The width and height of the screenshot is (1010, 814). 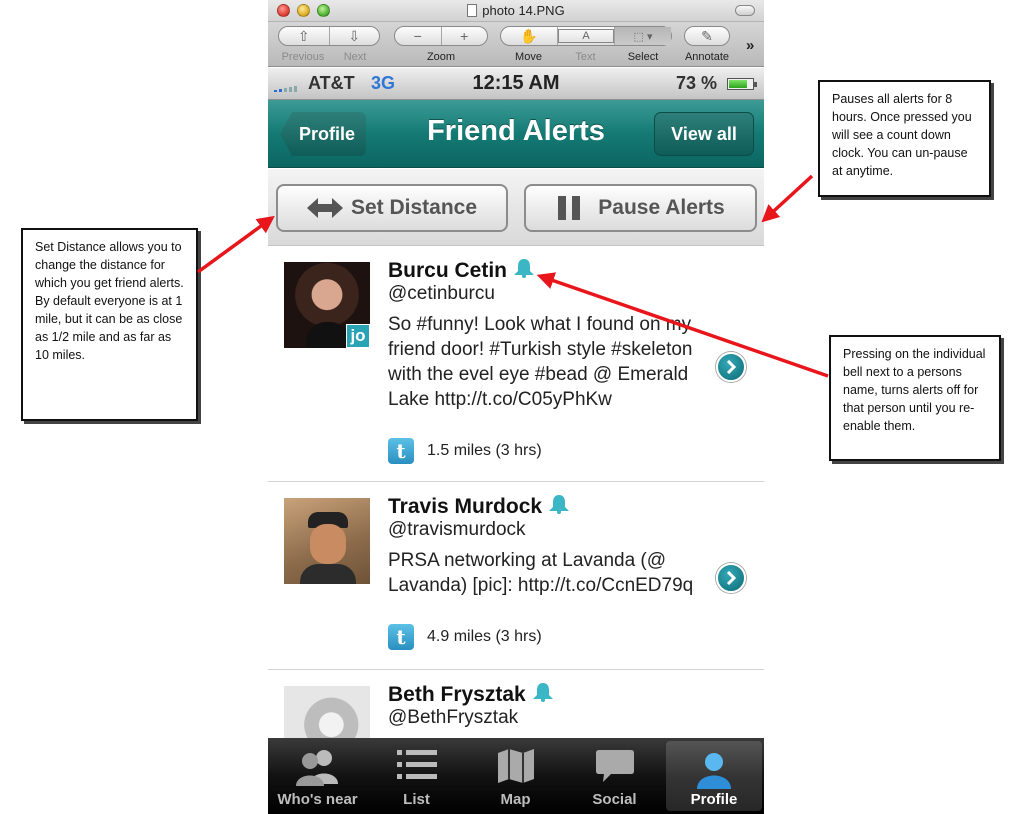 I want to click on friend-name-text: Beth Frysztak, so click(x=457, y=694).